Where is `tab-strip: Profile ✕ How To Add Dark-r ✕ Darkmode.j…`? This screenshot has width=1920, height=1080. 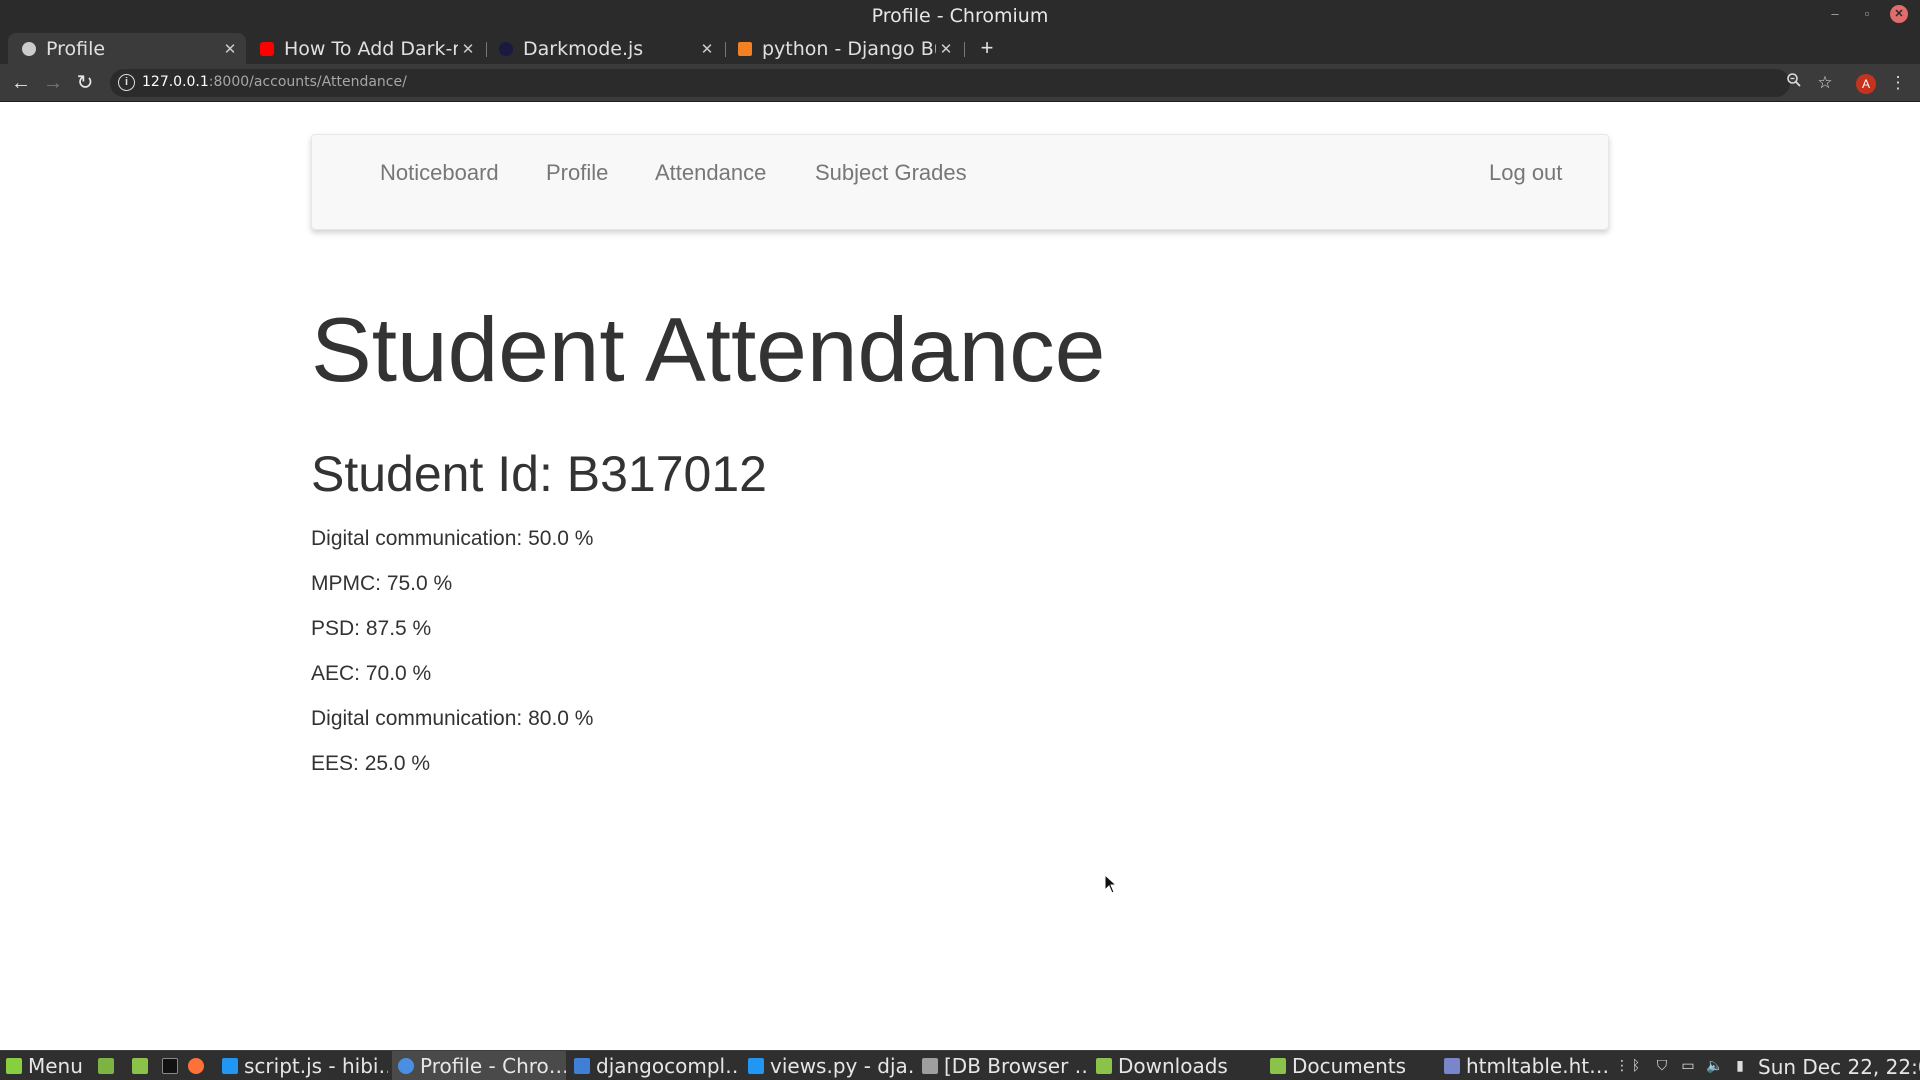
tab-strip: Profile ✕ How To Add Dark-r ✕ Darkmode.j… is located at coordinates (960, 48).